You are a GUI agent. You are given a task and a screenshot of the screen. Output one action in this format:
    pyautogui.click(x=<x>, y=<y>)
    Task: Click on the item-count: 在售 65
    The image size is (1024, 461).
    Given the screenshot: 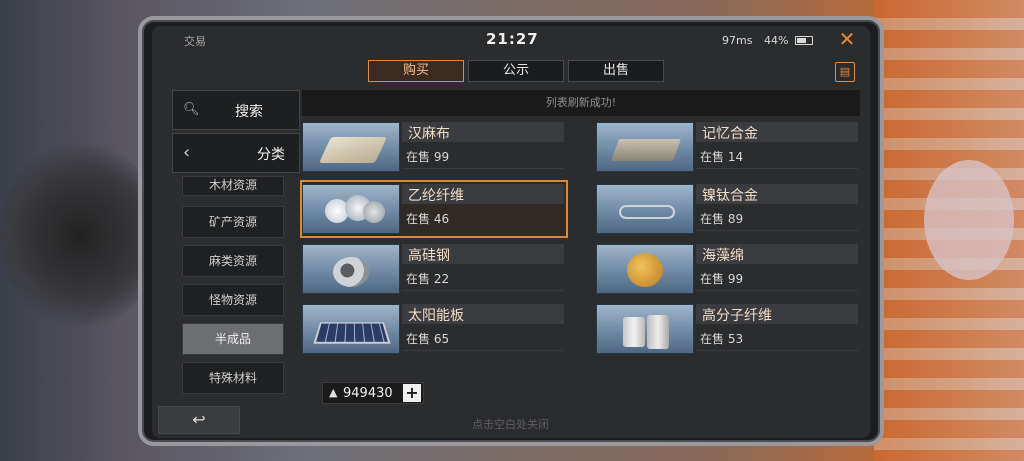 What is the action you would take?
    pyautogui.click(x=428, y=339)
    